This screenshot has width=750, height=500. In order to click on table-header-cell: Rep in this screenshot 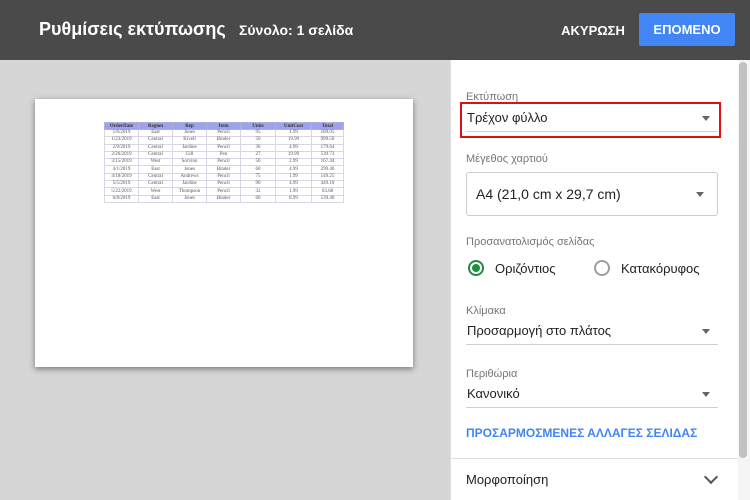, I will do `click(189, 126)`.